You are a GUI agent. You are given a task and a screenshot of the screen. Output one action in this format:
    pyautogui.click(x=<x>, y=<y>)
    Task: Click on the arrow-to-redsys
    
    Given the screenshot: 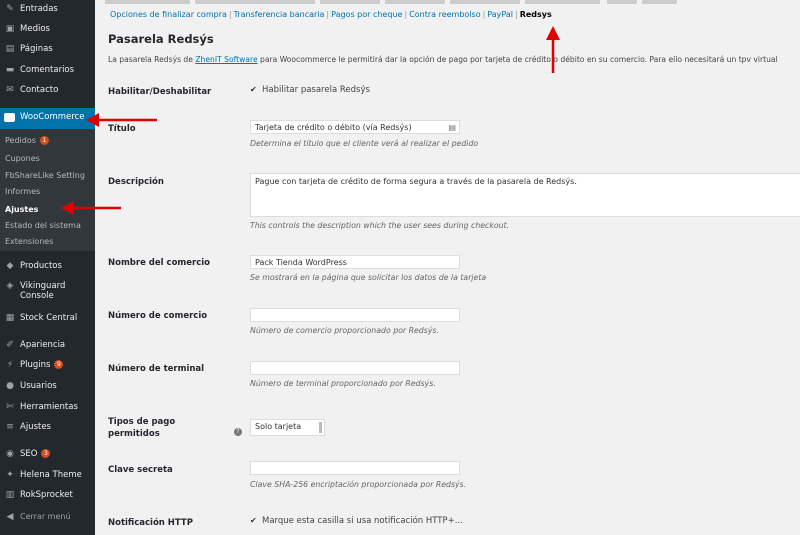 What is the action you would take?
    pyautogui.click(x=553, y=49)
    